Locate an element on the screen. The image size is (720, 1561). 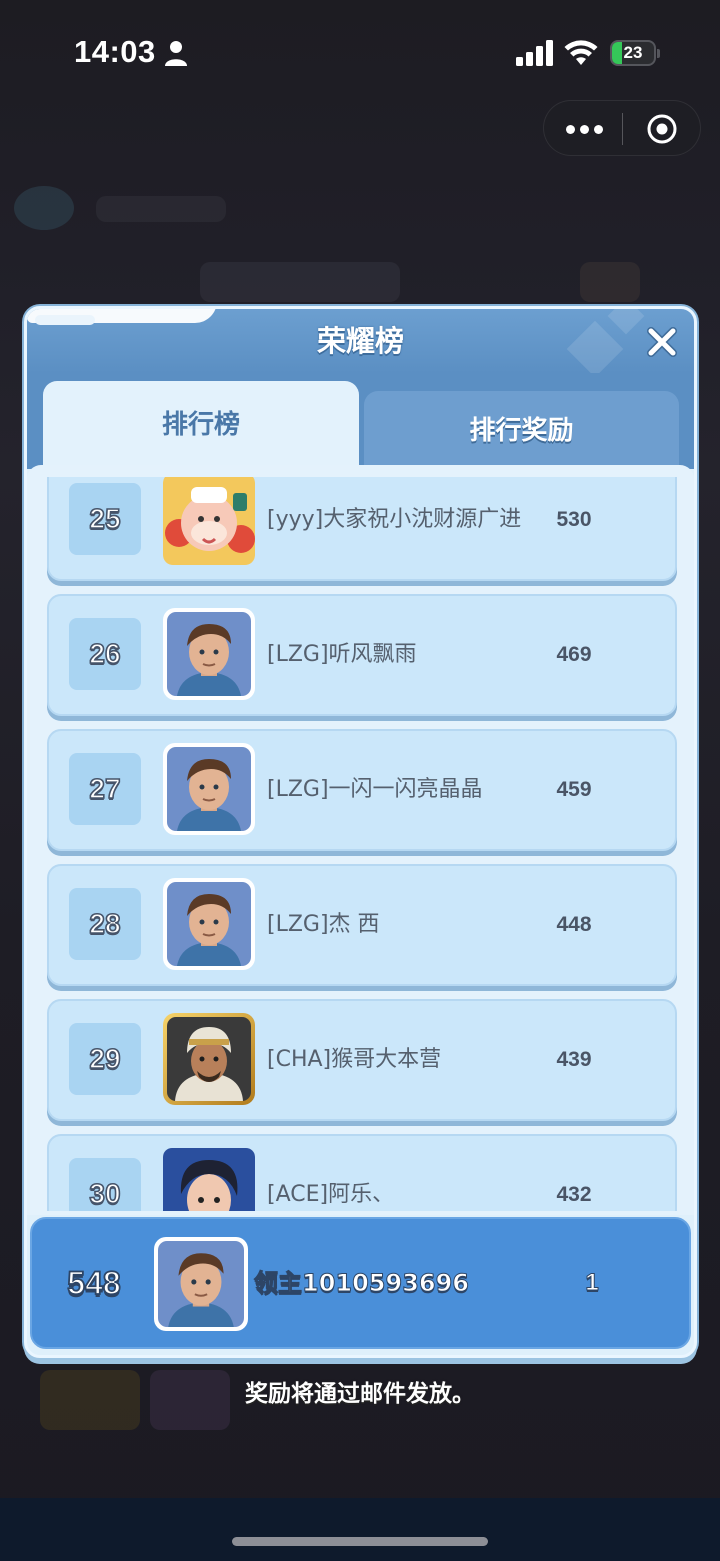
rank-number: 30 is located at coordinates (105, 1184).